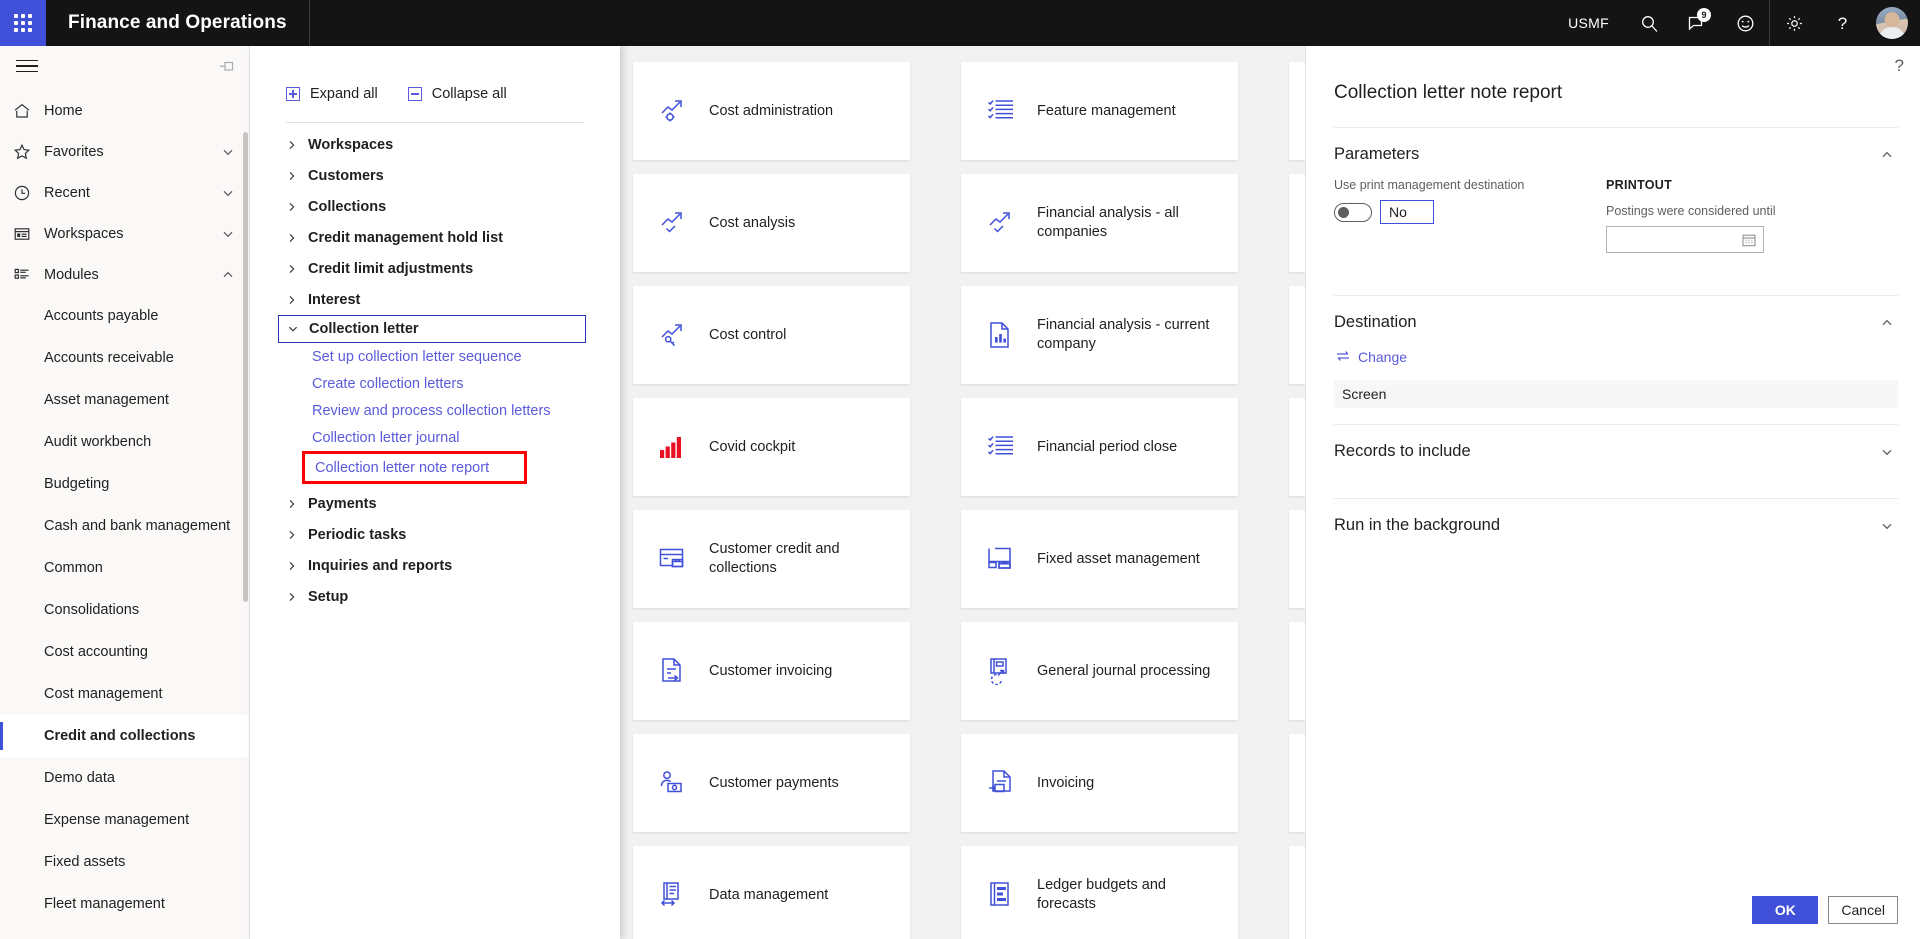 The height and width of the screenshot is (939, 1920). What do you see at coordinates (124, 110) in the screenshot?
I see `sidebar-item-home: Home` at bounding box center [124, 110].